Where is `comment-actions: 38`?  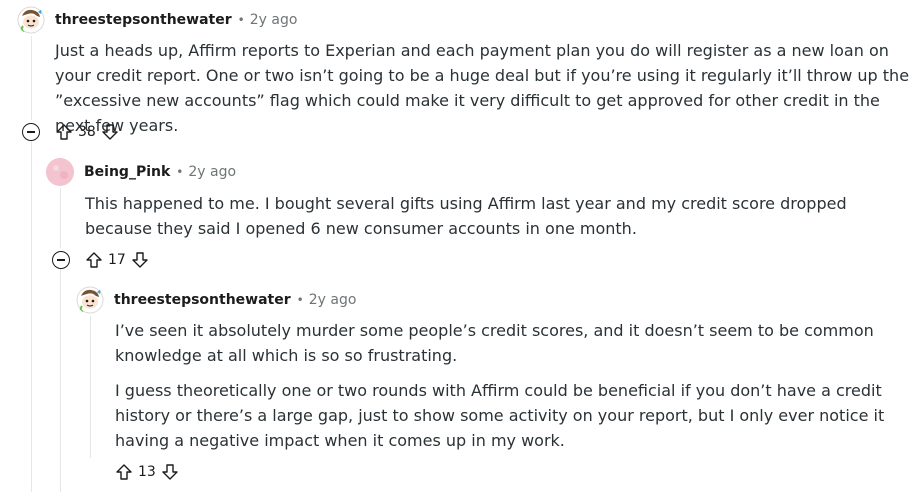 comment-actions: 38 is located at coordinates (71, 132).